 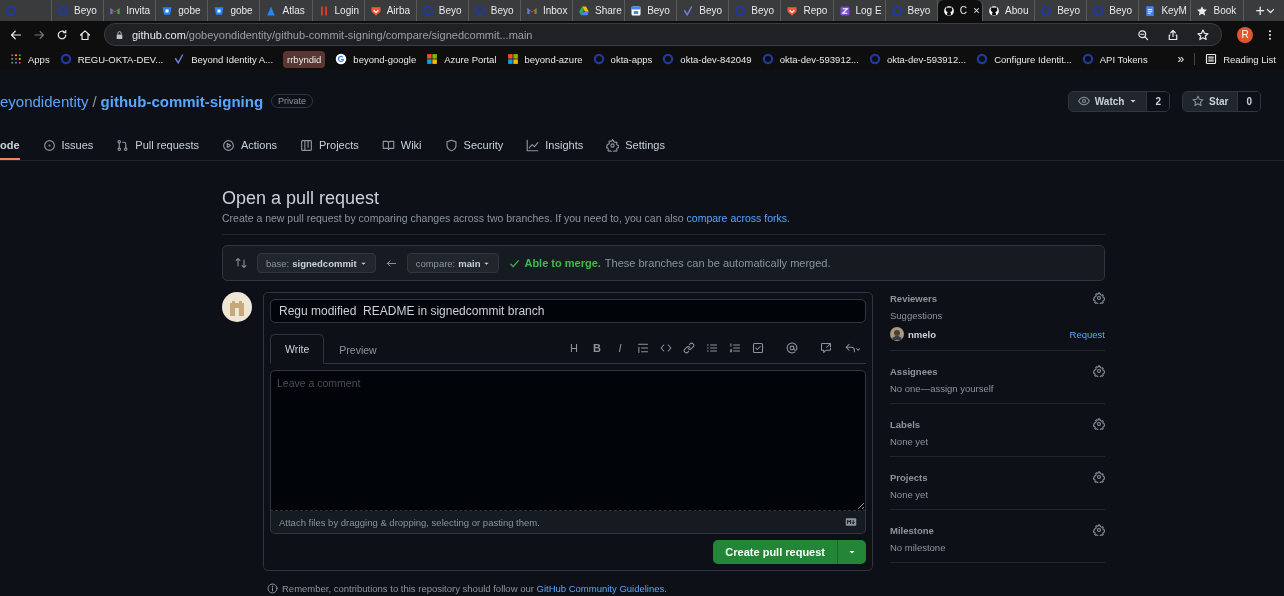 I want to click on profile-avatar: R, so click(x=1245, y=34).